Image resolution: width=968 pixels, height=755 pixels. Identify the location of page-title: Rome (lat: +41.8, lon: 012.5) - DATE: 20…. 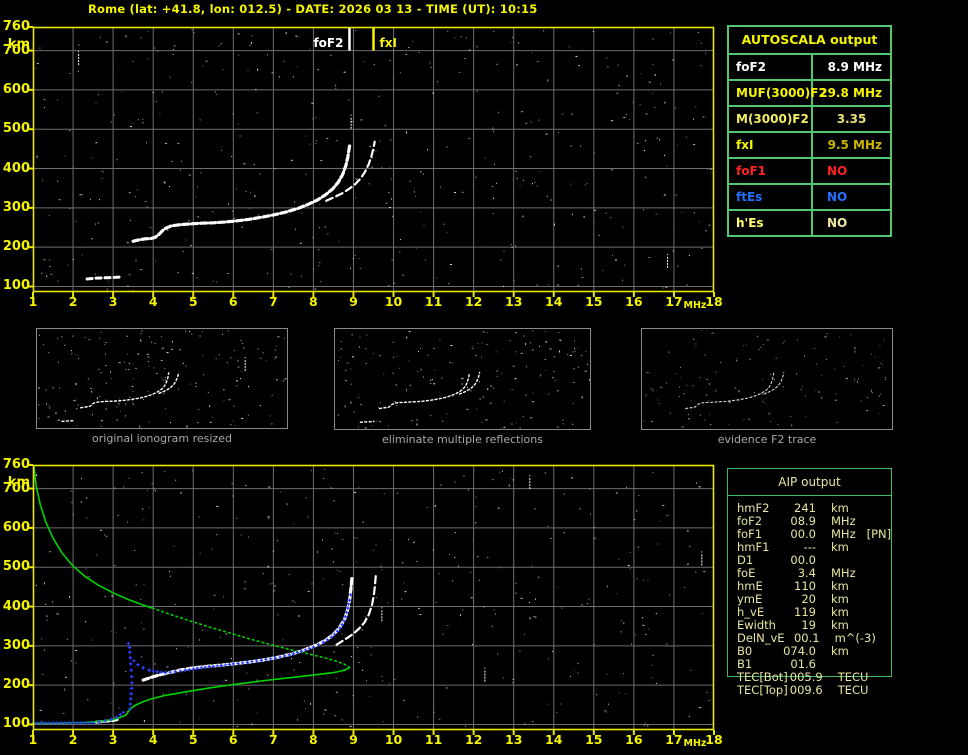
(313, 9).